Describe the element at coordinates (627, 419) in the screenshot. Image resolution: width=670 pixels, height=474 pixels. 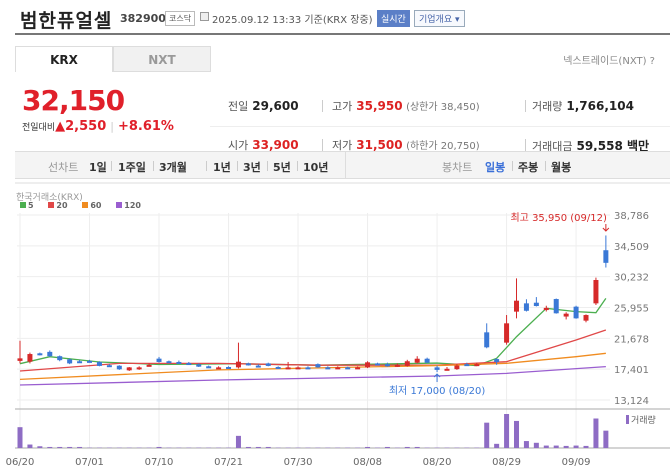
I see `volume-legend-swatch` at that location.